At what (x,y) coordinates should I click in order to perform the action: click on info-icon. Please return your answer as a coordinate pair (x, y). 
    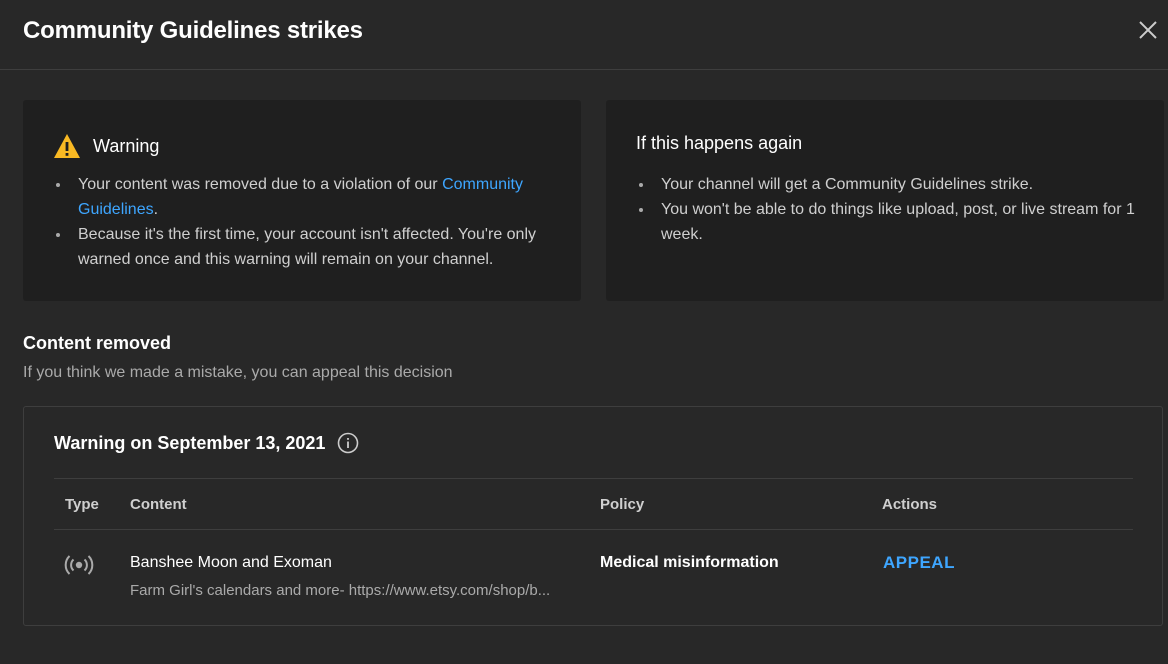
    Looking at the image, I should click on (348, 443).